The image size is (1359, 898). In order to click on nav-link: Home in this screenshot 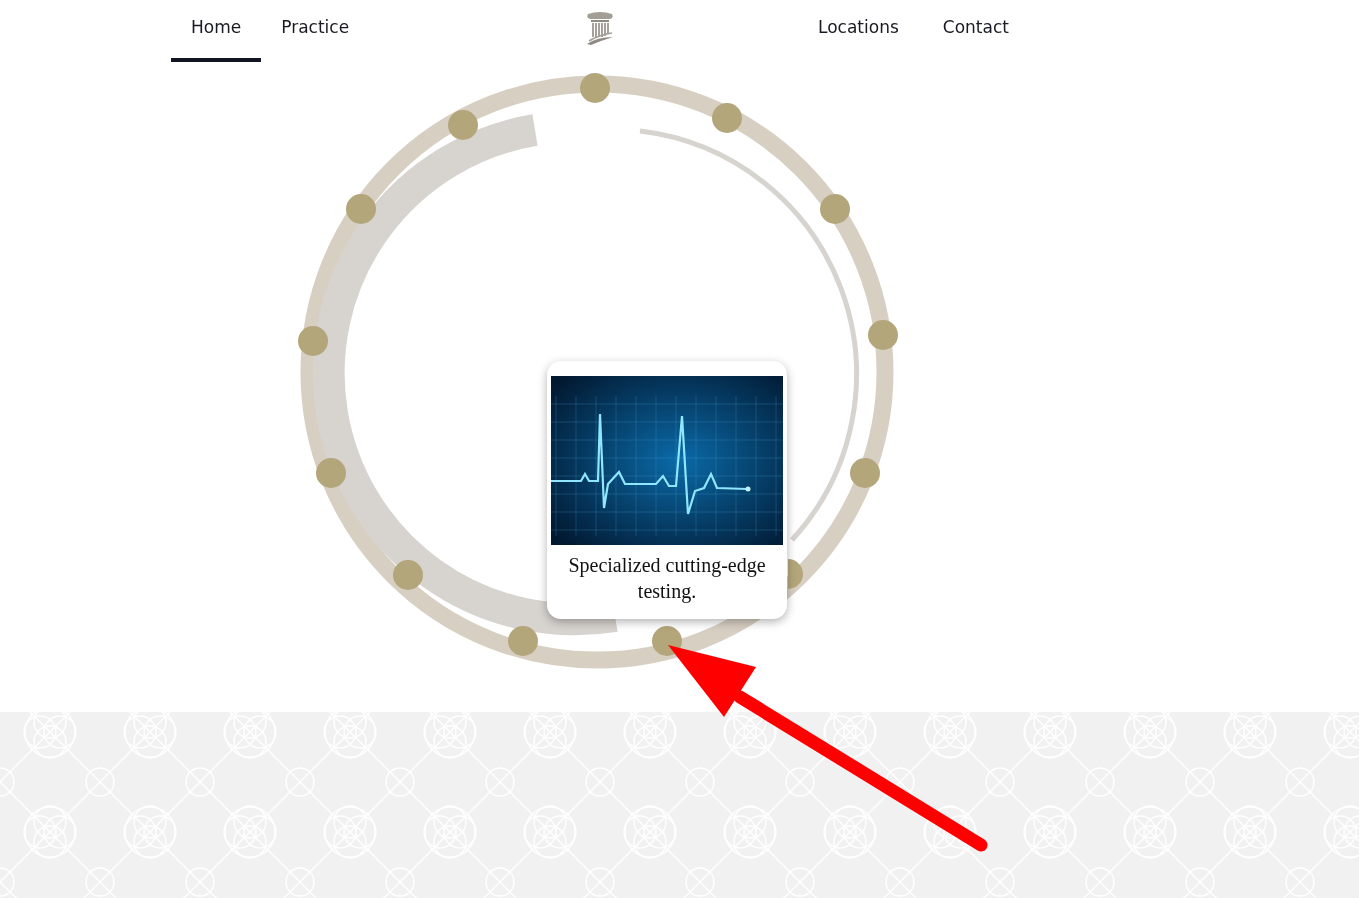, I will do `click(216, 31)`.